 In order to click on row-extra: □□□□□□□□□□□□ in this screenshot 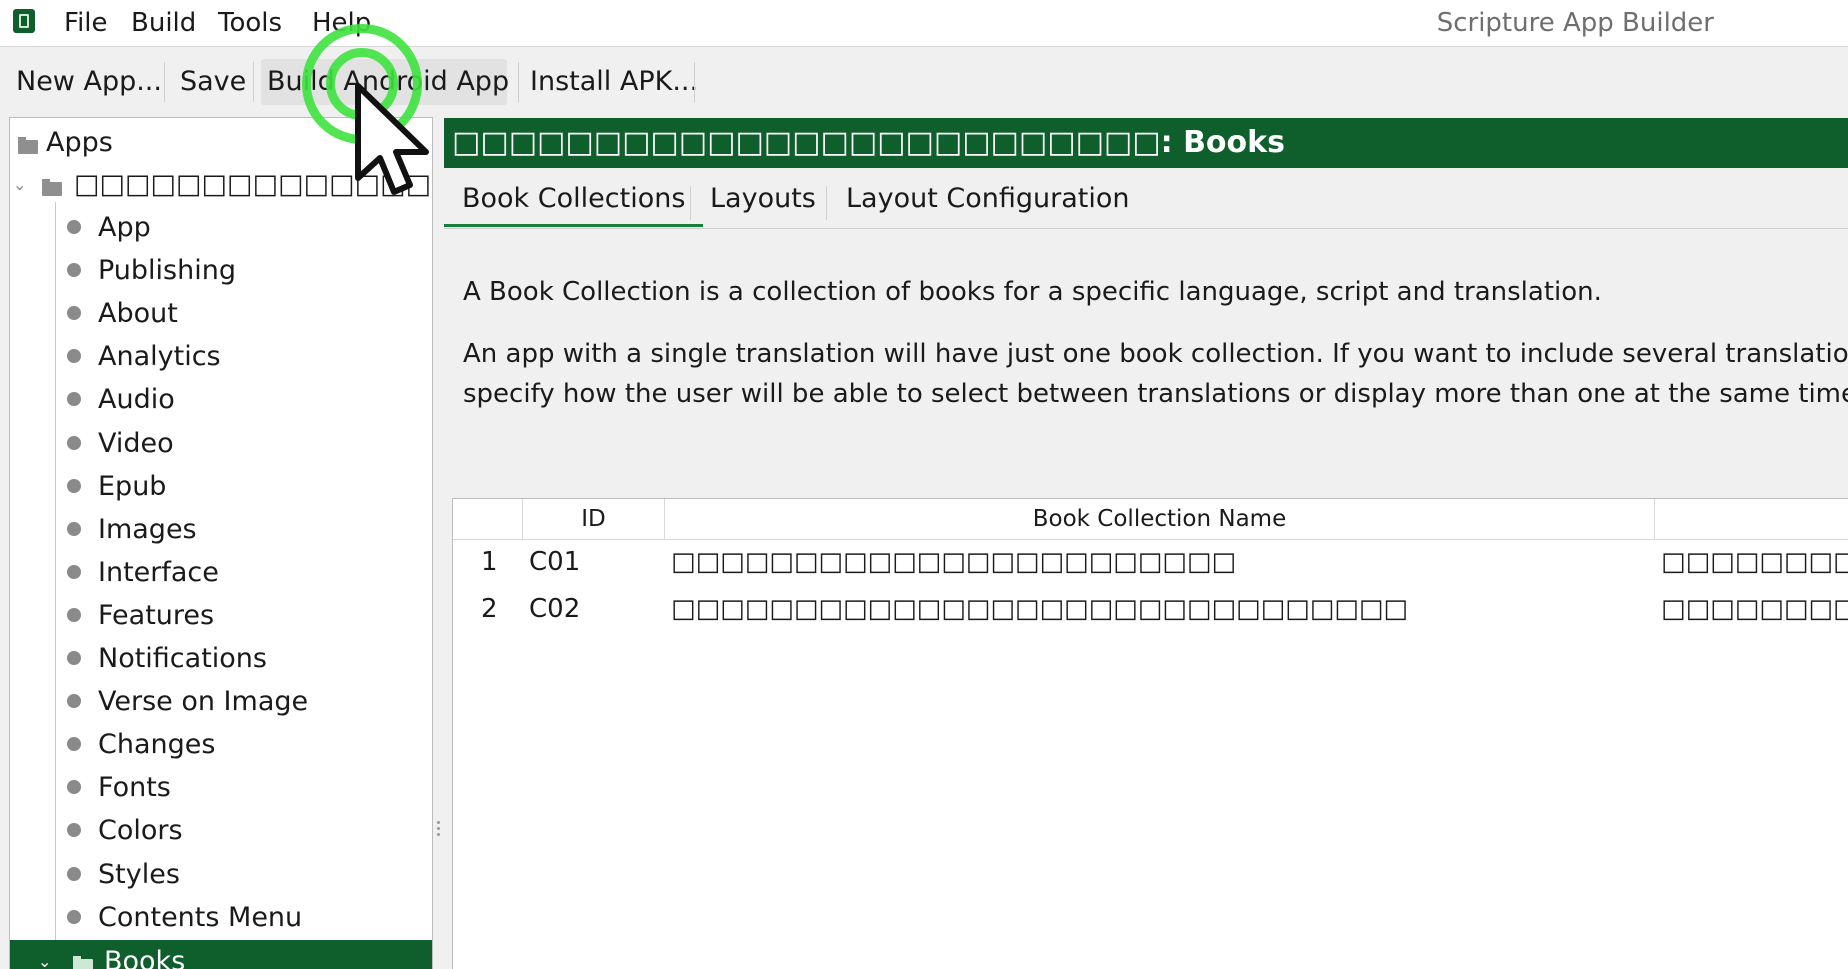, I will do `click(1754, 562)`.